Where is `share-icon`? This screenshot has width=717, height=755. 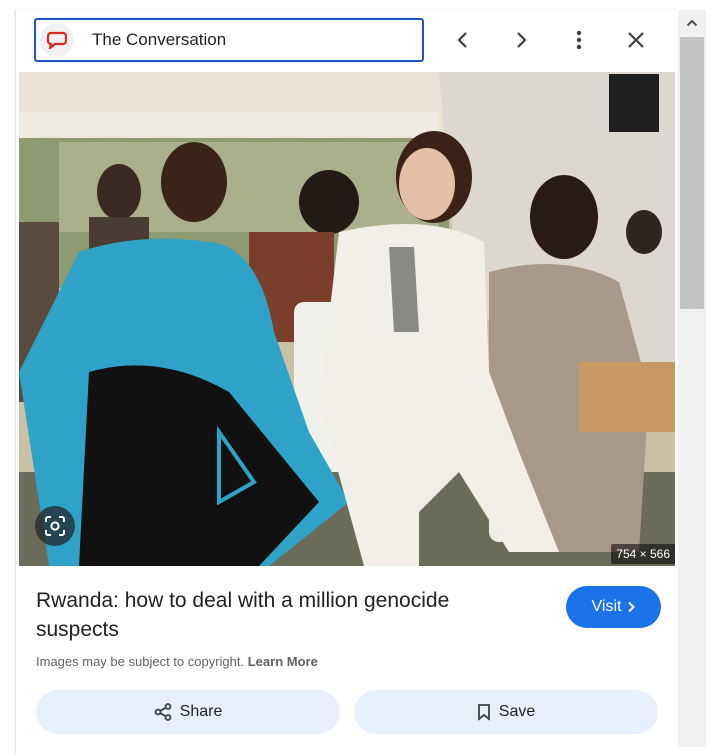 share-icon is located at coordinates (163, 712).